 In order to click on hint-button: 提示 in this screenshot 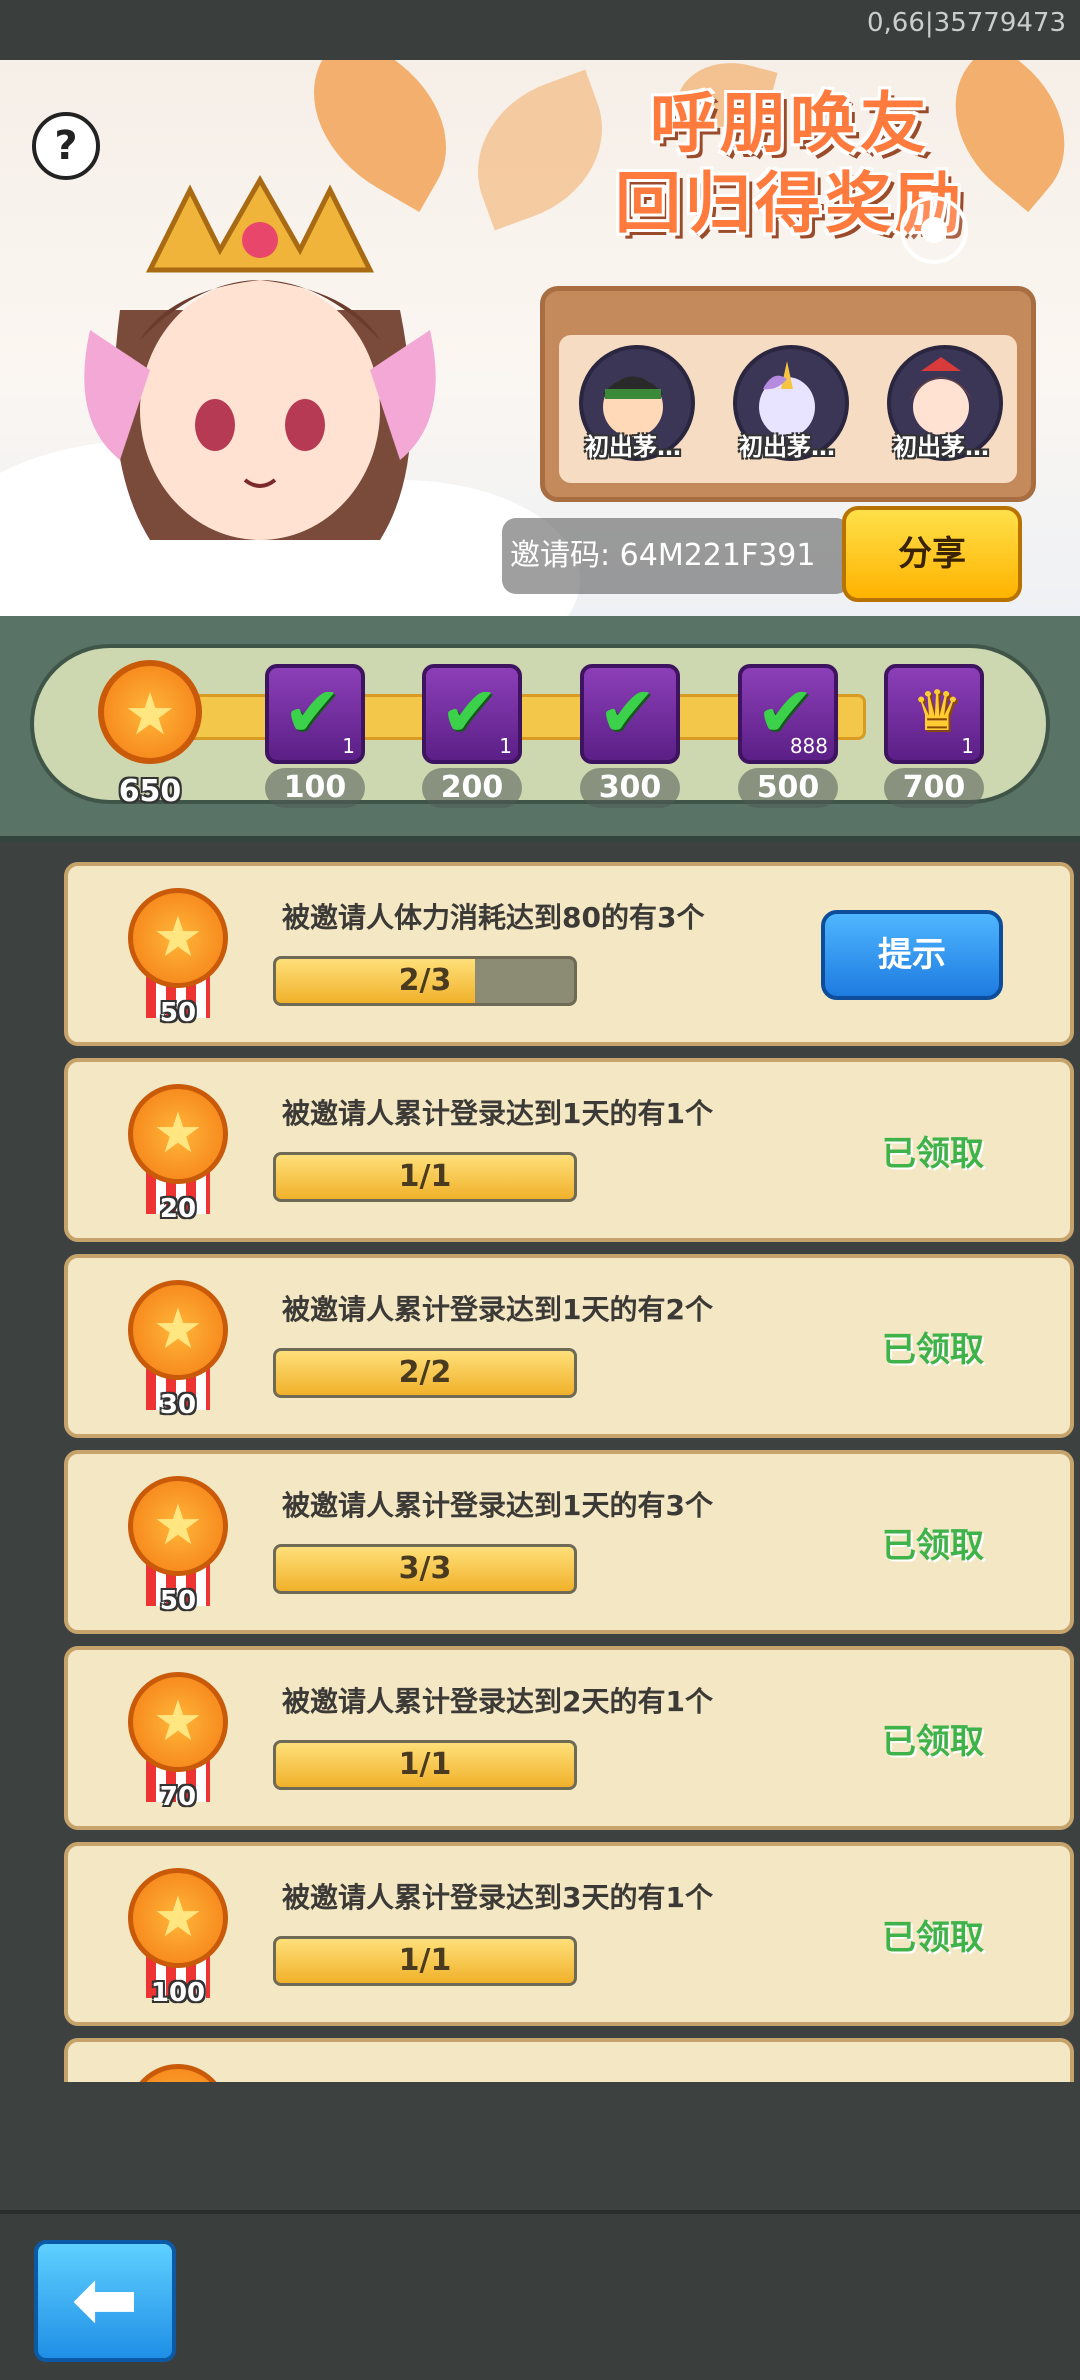, I will do `click(912, 955)`.